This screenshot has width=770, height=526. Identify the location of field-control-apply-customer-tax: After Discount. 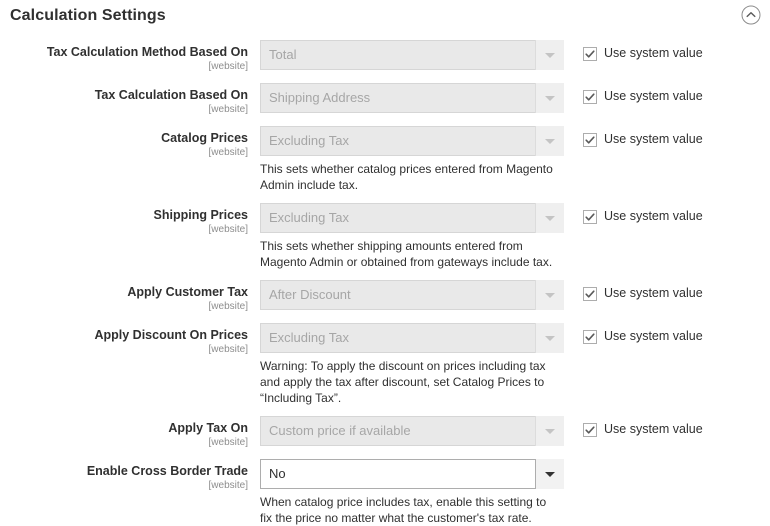
(406, 295).